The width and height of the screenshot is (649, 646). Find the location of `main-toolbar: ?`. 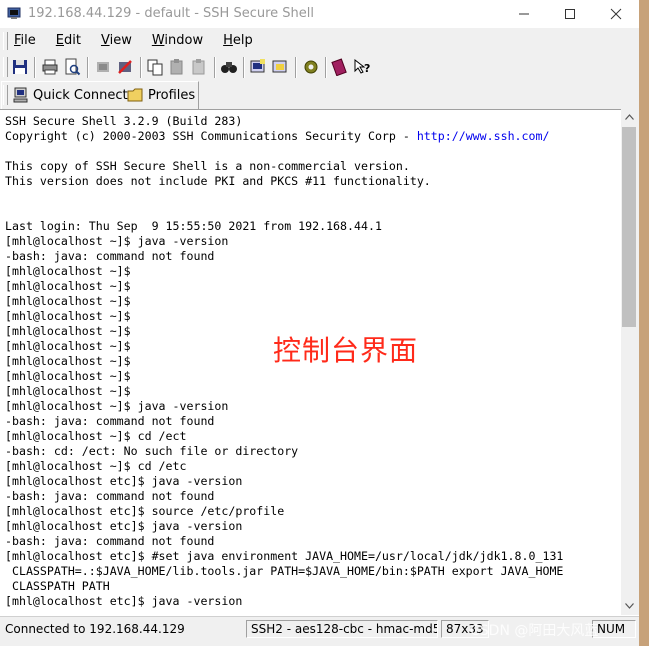

main-toolbar: ? is located at coordinates (319, 67).